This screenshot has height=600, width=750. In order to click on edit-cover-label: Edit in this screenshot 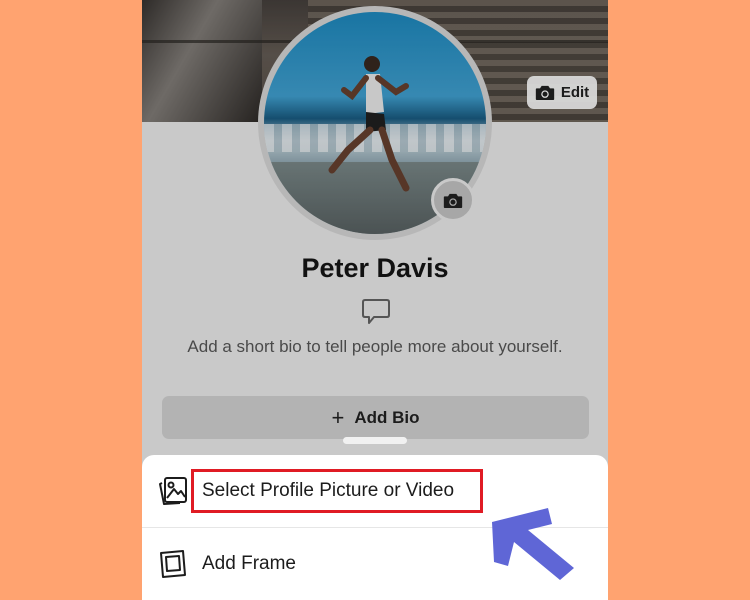, I will do `click(575, 92)`.